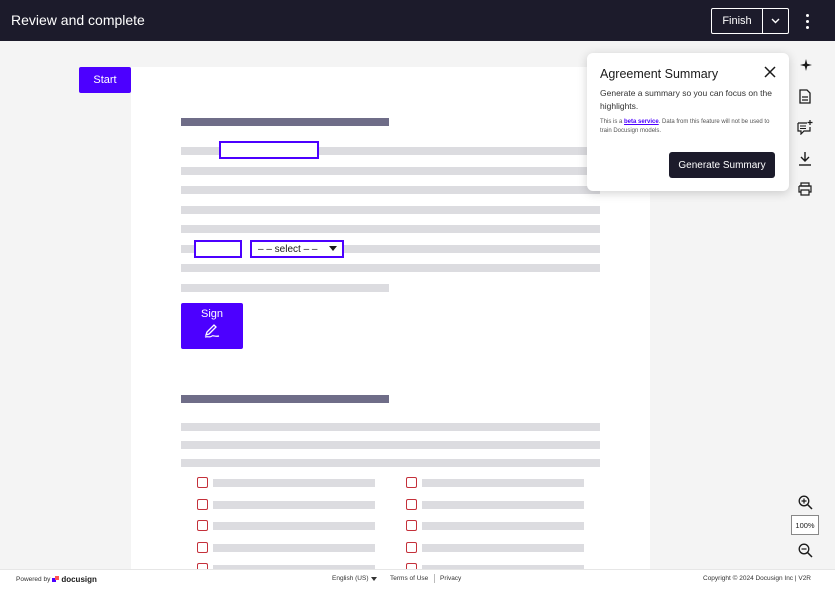 This screenshot has width=835, height=589. What do you see at coordinates (659, 74) in the screenshot?
I see `popup-title: Agreement Summary` at bounding box center [659, 74].